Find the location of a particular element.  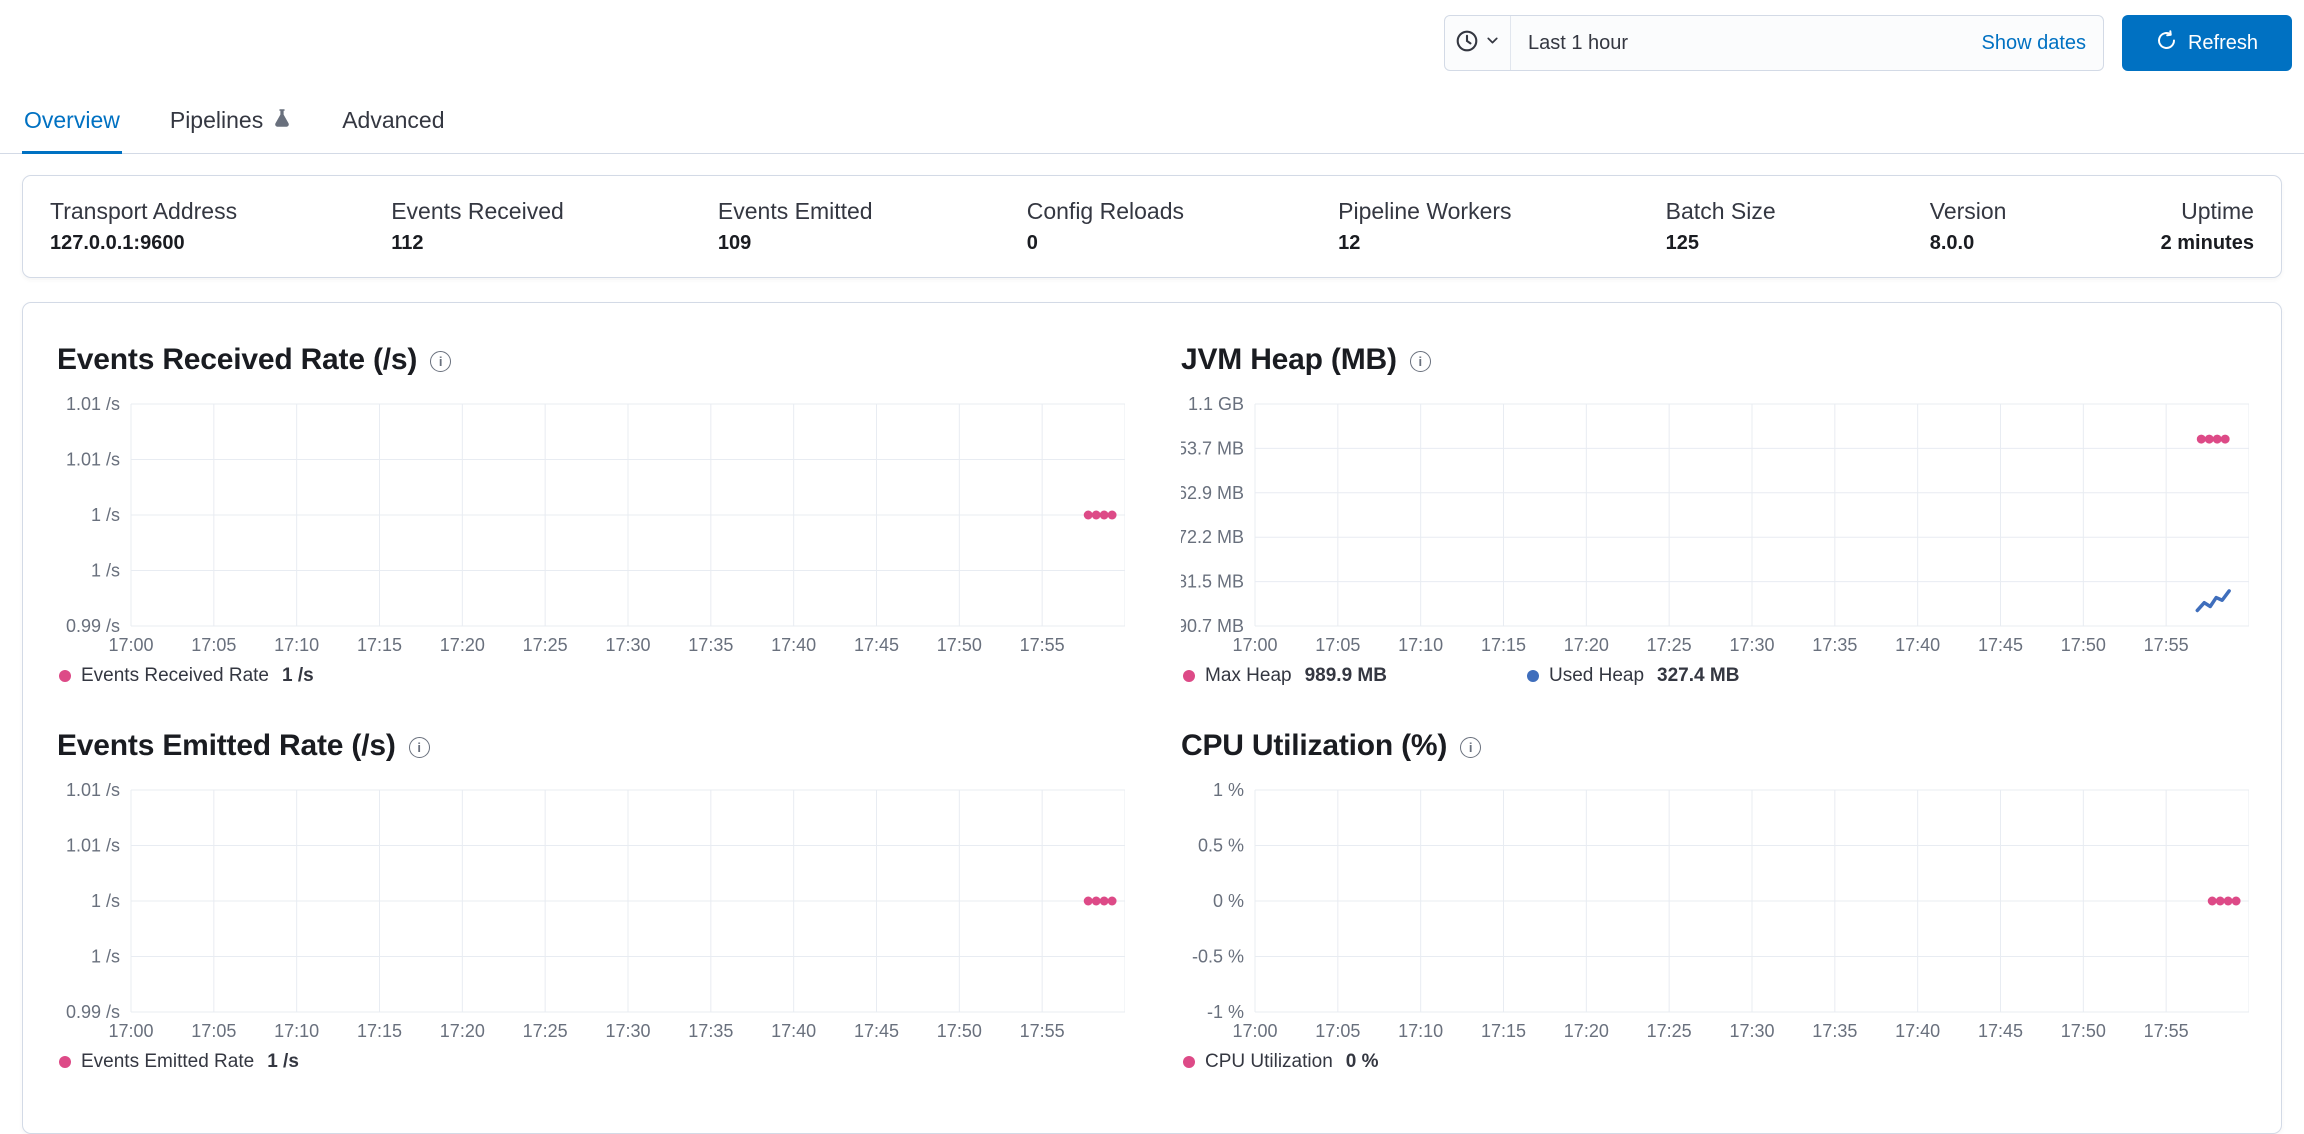

refresh-icon is located at coordinates (2166, 43).